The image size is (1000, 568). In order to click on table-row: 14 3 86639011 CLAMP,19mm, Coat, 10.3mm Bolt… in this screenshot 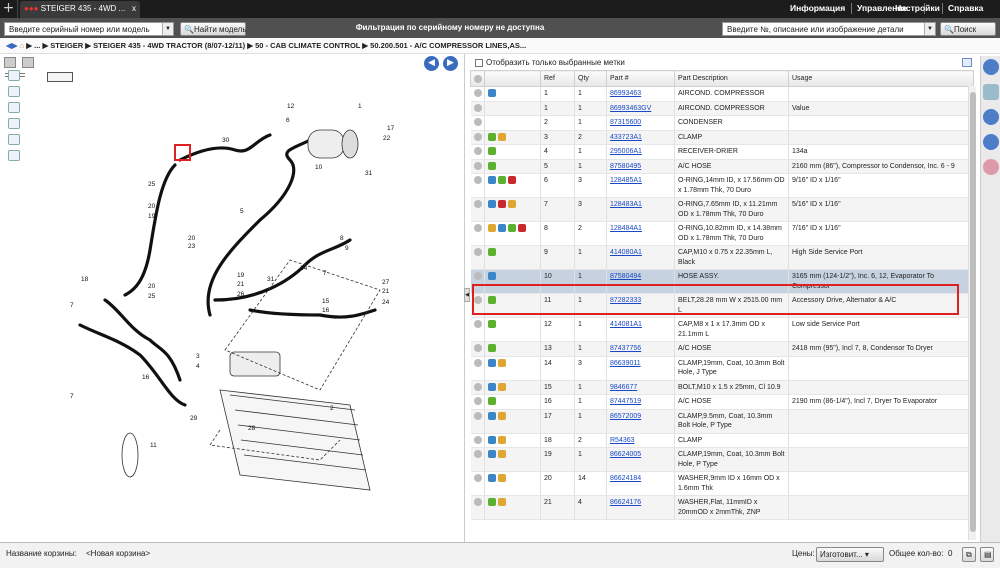, I will do `click(722, 368)`.